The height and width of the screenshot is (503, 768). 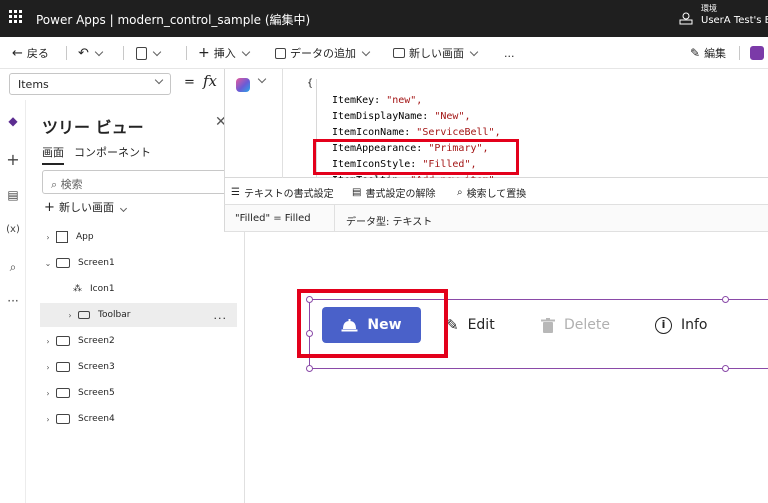 What do you see at coordinates (587, 325) in the screenshot?
I see `delete-label: Delete` at bounding box center [587, 325].